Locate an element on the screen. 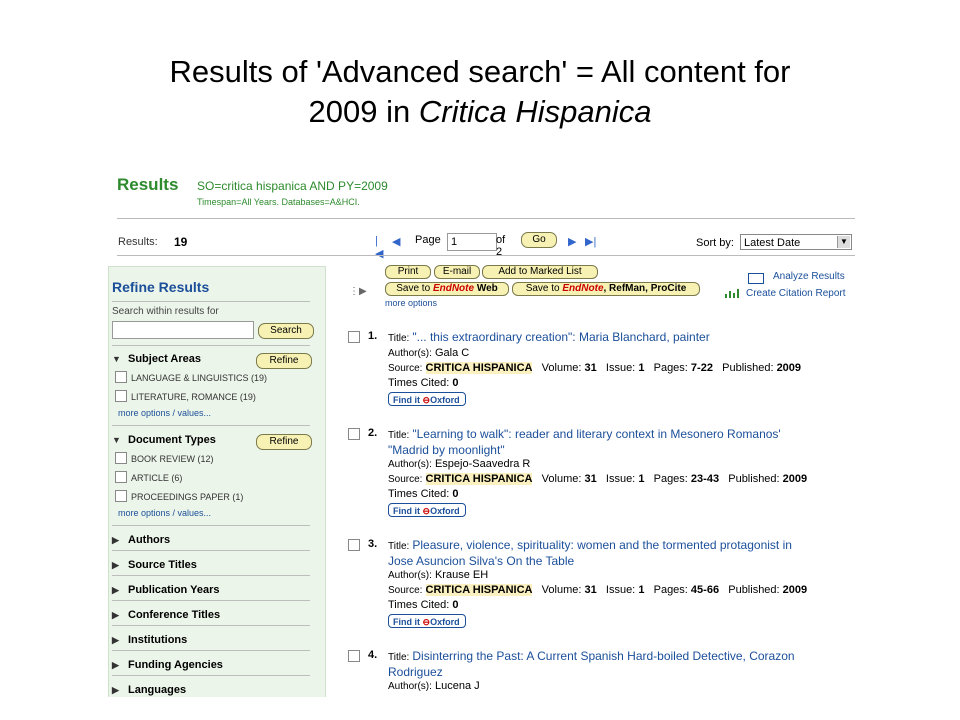 The height and width of the screenshot is (720, 960). document-types-toggle: ▼ Document Types is located at coordinates (164, 440).